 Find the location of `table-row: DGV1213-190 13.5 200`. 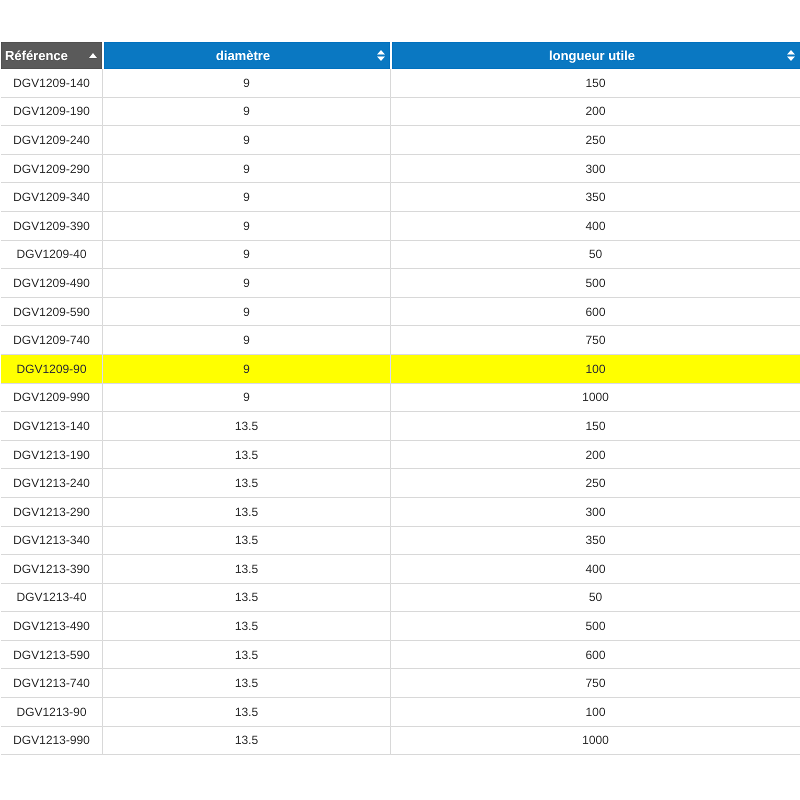

table-row: DGV1213-190 13.5 200 is located at coordinates (400, 455).